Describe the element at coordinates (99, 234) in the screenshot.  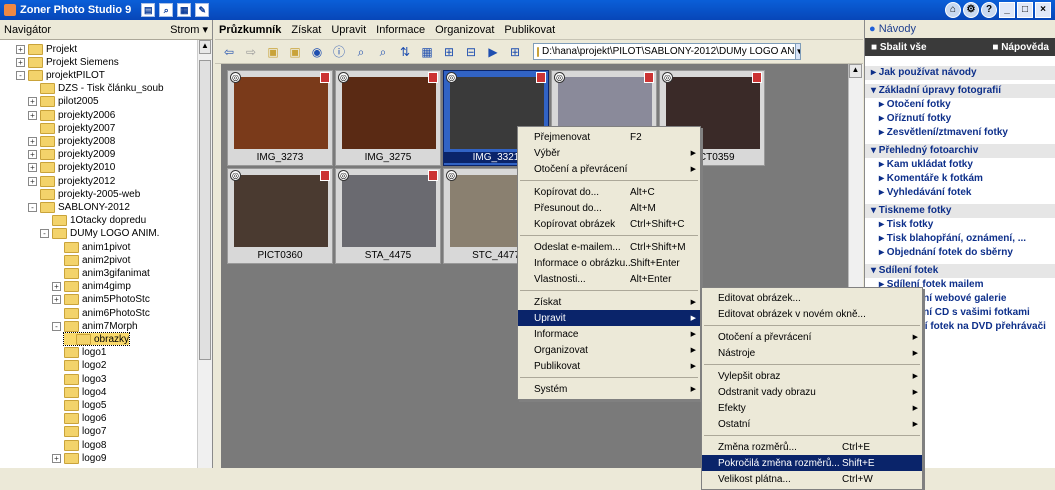
I see `tree-item: - DUMy LOGO ANIM.` at that location.